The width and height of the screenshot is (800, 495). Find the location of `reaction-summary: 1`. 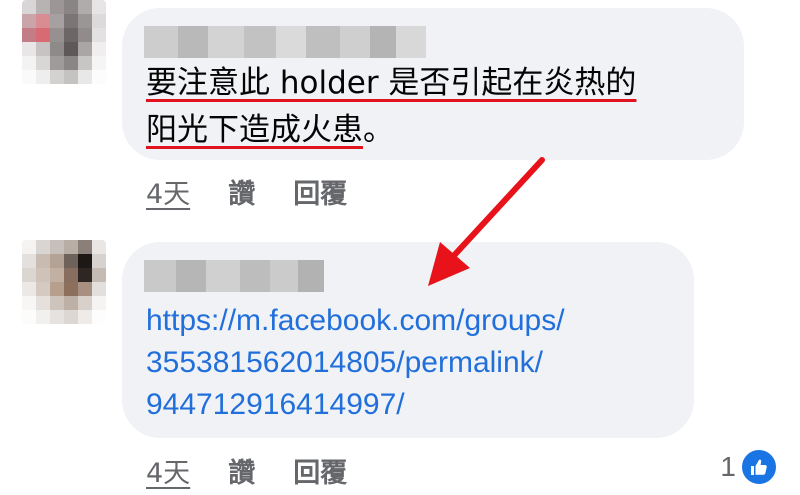

reaction-summary: 1 is located at coordinates (749, 467).